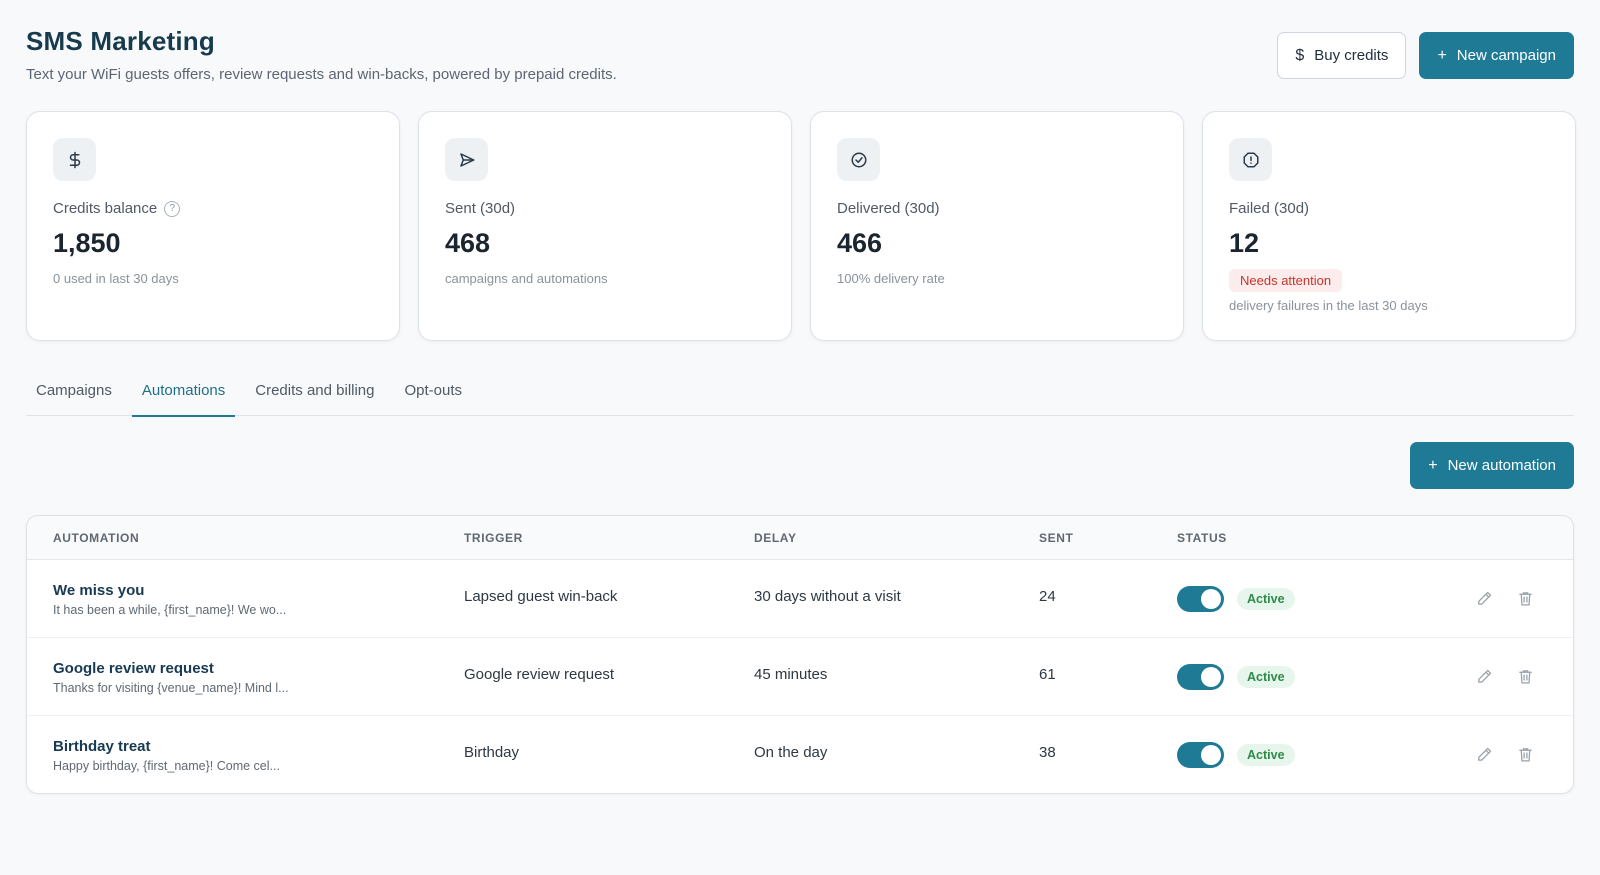 The image size is (1600, 875). What do you see at coordinates (605, 226) in the screenshot?
I see `stat-card-sent: Sent (30d) 468 campaigns and automations` at bounding box center [605, 226].